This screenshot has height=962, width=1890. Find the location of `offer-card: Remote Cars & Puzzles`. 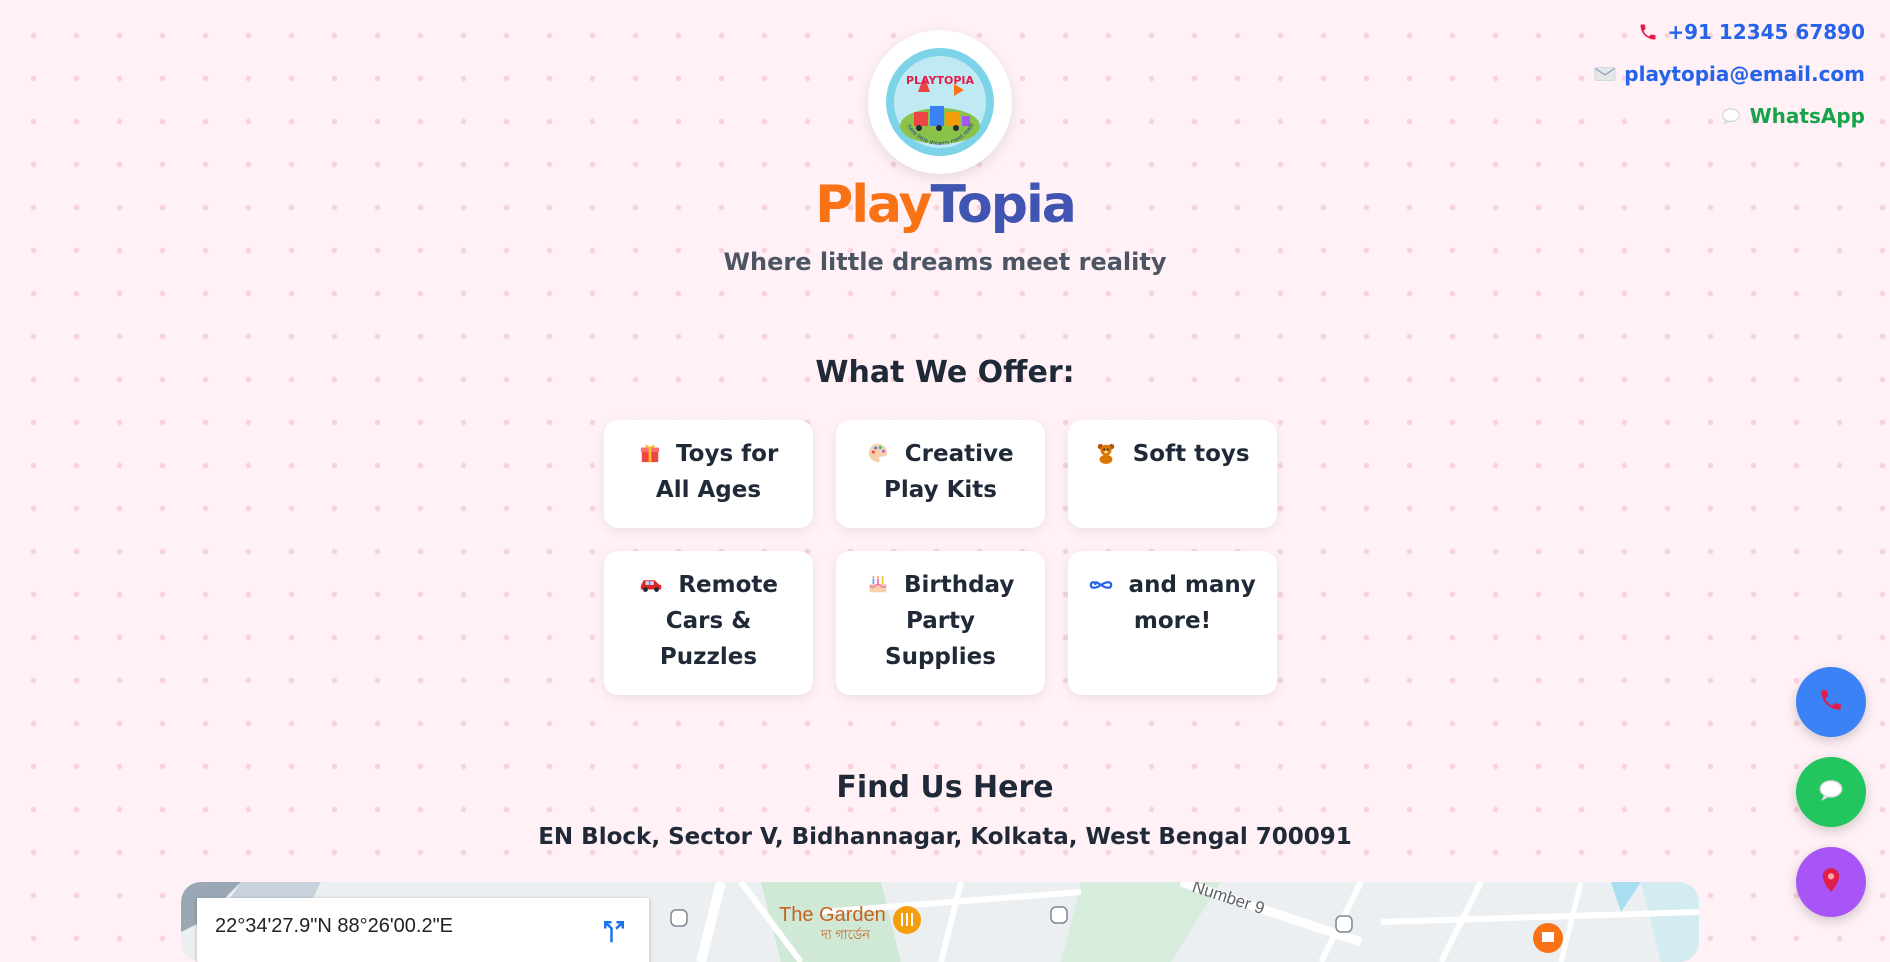

offer-card: Remote Cars & Puzzles is located at coordinates (708, 623).